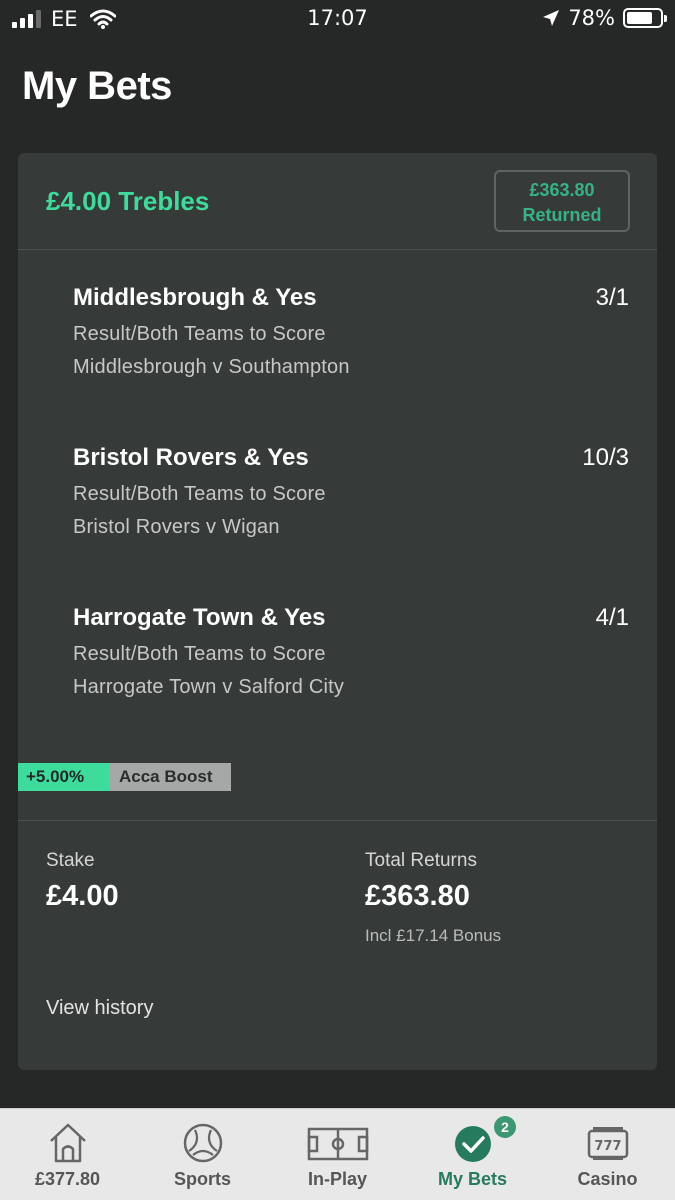 The height and width of the screenshot is (1200, 675). Describe the element at coordinates (591, 18) in the screenshot. I see `battery-percentage: 78%` at that location.